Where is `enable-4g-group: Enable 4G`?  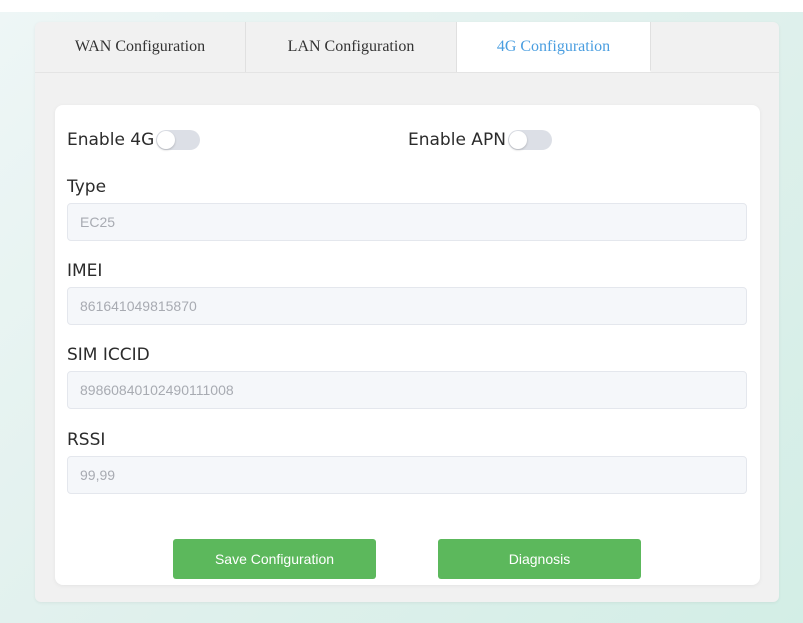 enable-4g-group: Enable 4G is located at coordinates (134, 140).